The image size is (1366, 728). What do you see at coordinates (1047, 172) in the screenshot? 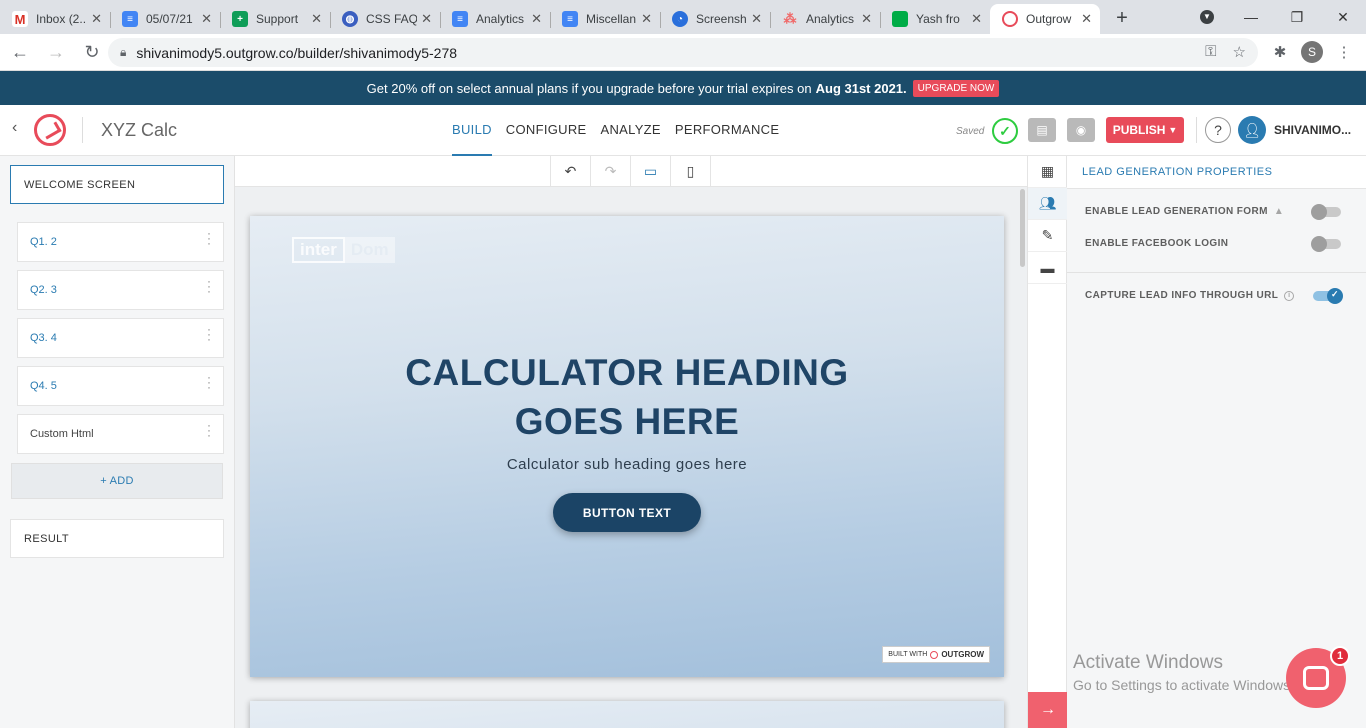
I see `layout-icon: ▦` at bounding box center [1047, 172].